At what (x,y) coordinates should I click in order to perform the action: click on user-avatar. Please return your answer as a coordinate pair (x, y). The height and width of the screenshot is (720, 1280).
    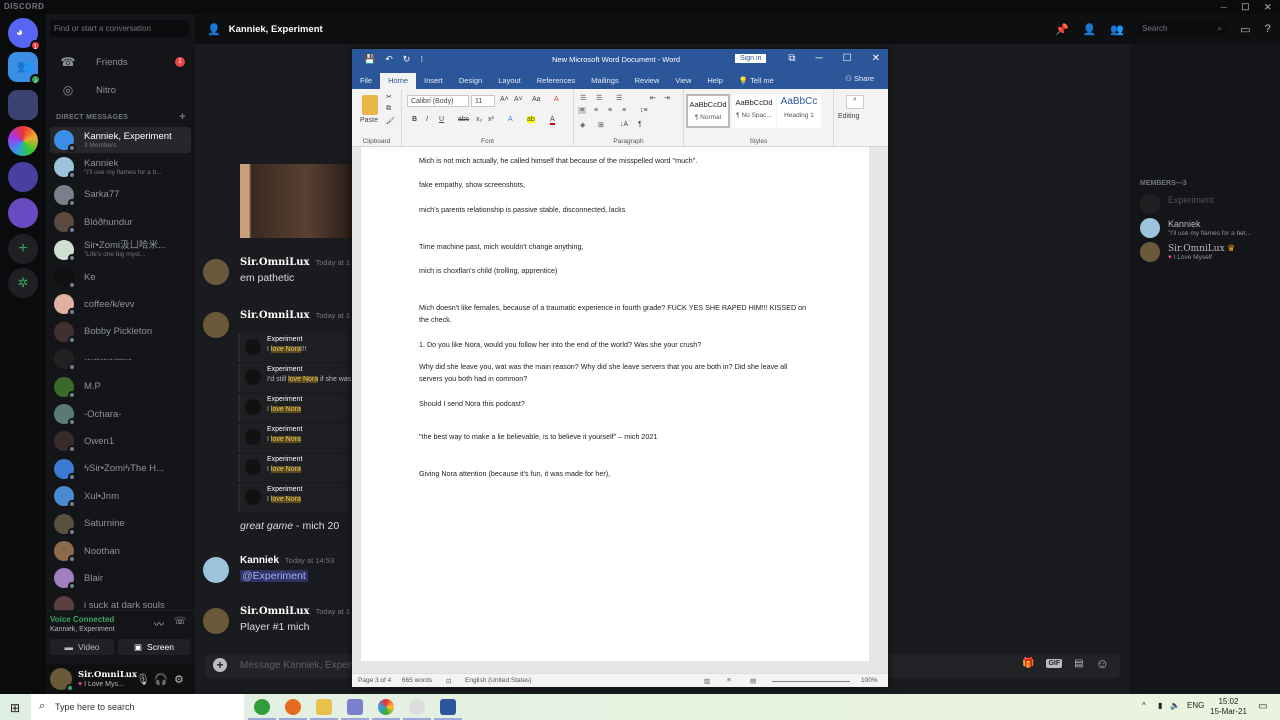
    Looking at the image, I should click on (62, 680).